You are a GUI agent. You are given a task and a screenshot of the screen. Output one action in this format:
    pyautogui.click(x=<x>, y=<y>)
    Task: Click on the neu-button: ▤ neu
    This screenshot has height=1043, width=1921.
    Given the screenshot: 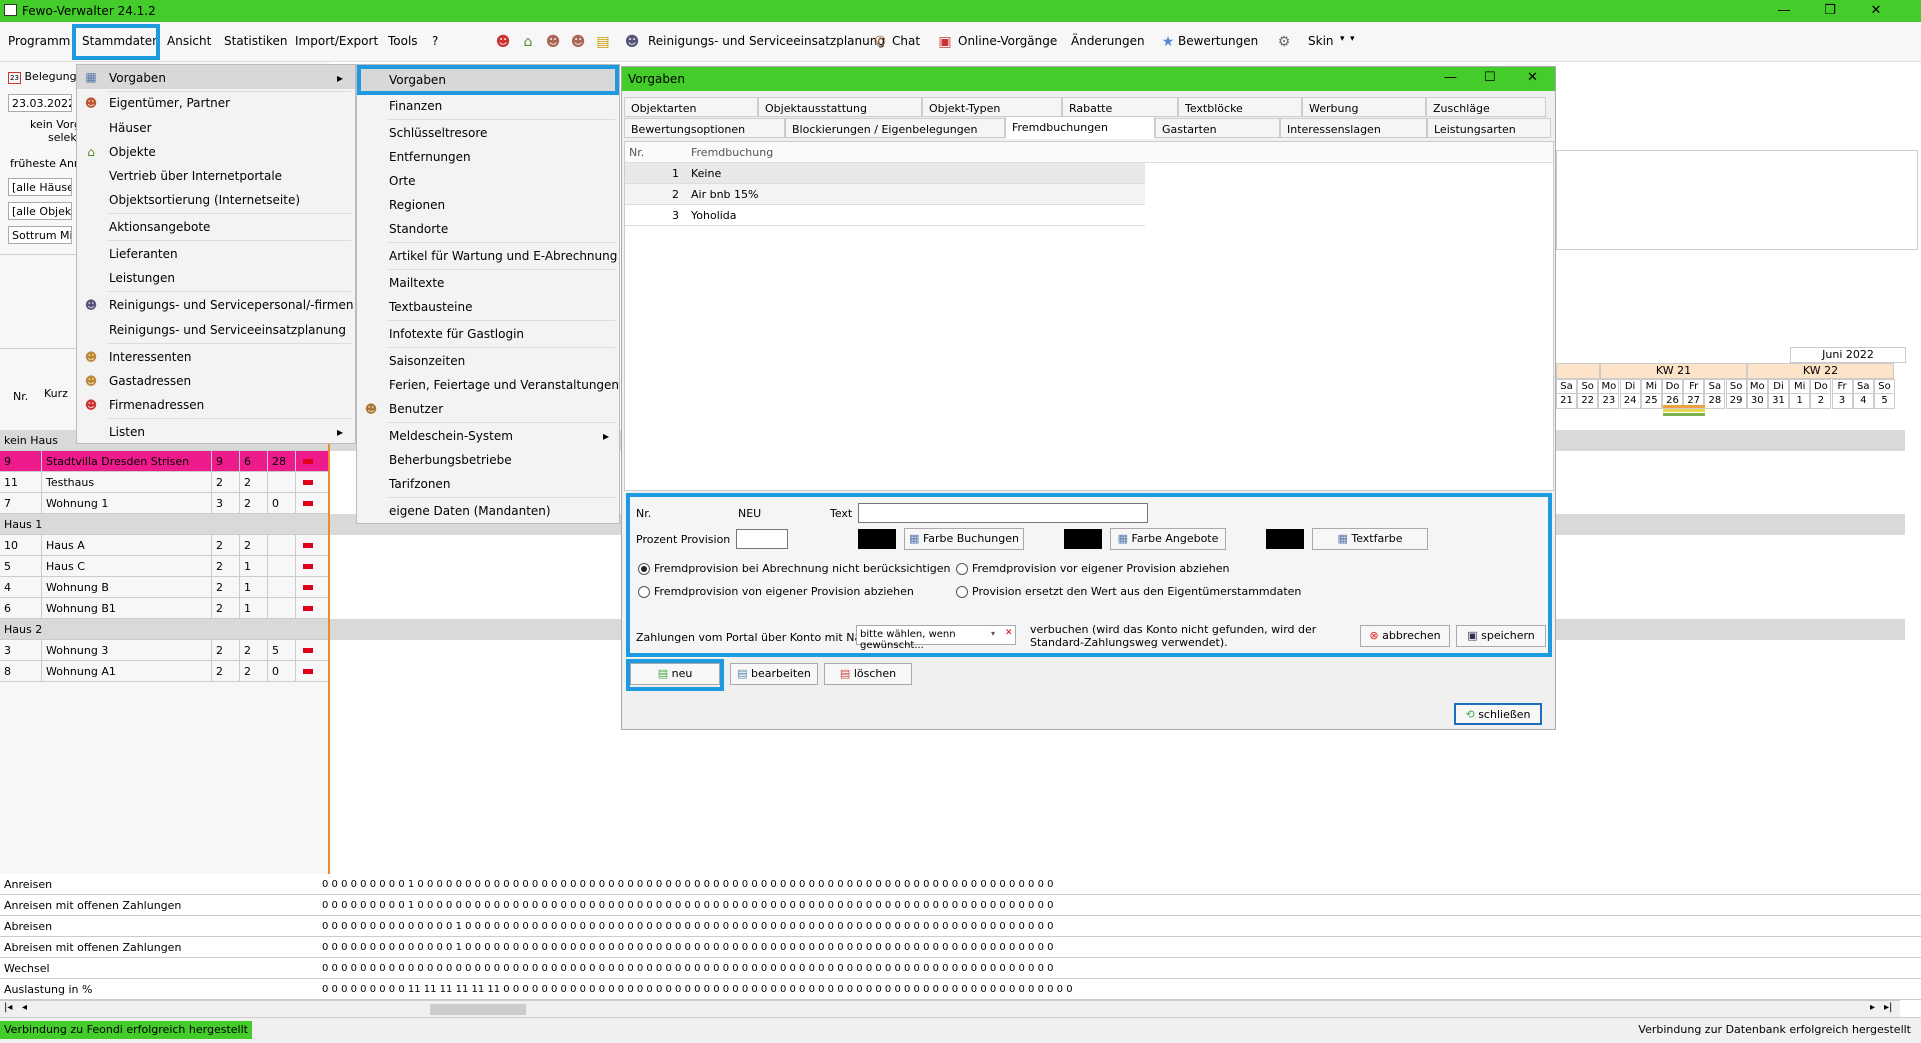 What is the action you would take?
    pyautogui.click(x=675, y=674)
    